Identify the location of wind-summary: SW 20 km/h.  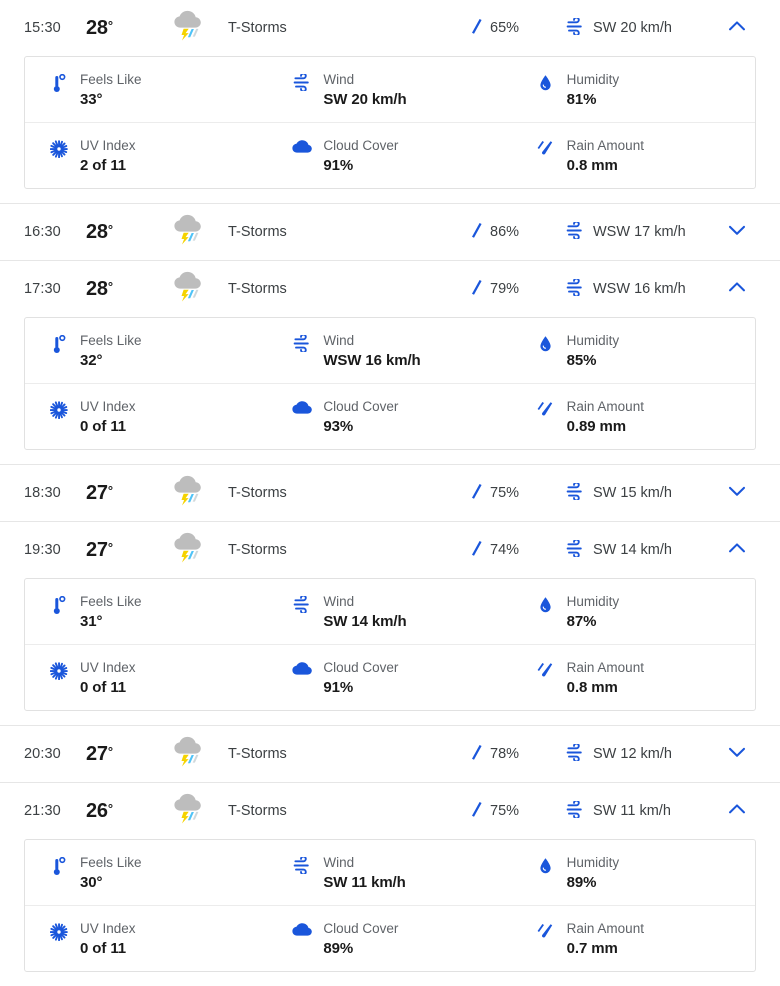
(641, 27).